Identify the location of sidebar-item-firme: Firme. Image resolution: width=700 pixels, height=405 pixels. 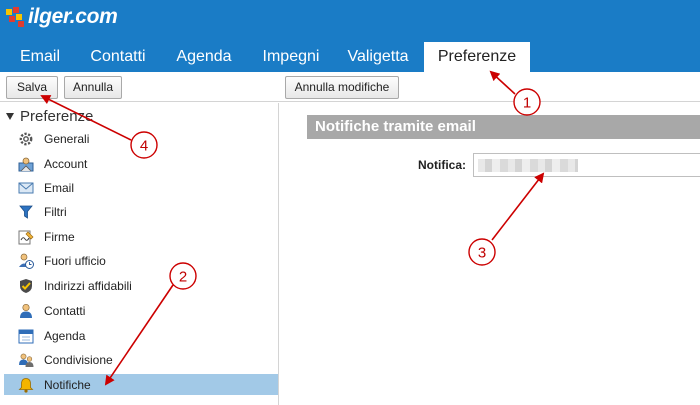
(141, 236).